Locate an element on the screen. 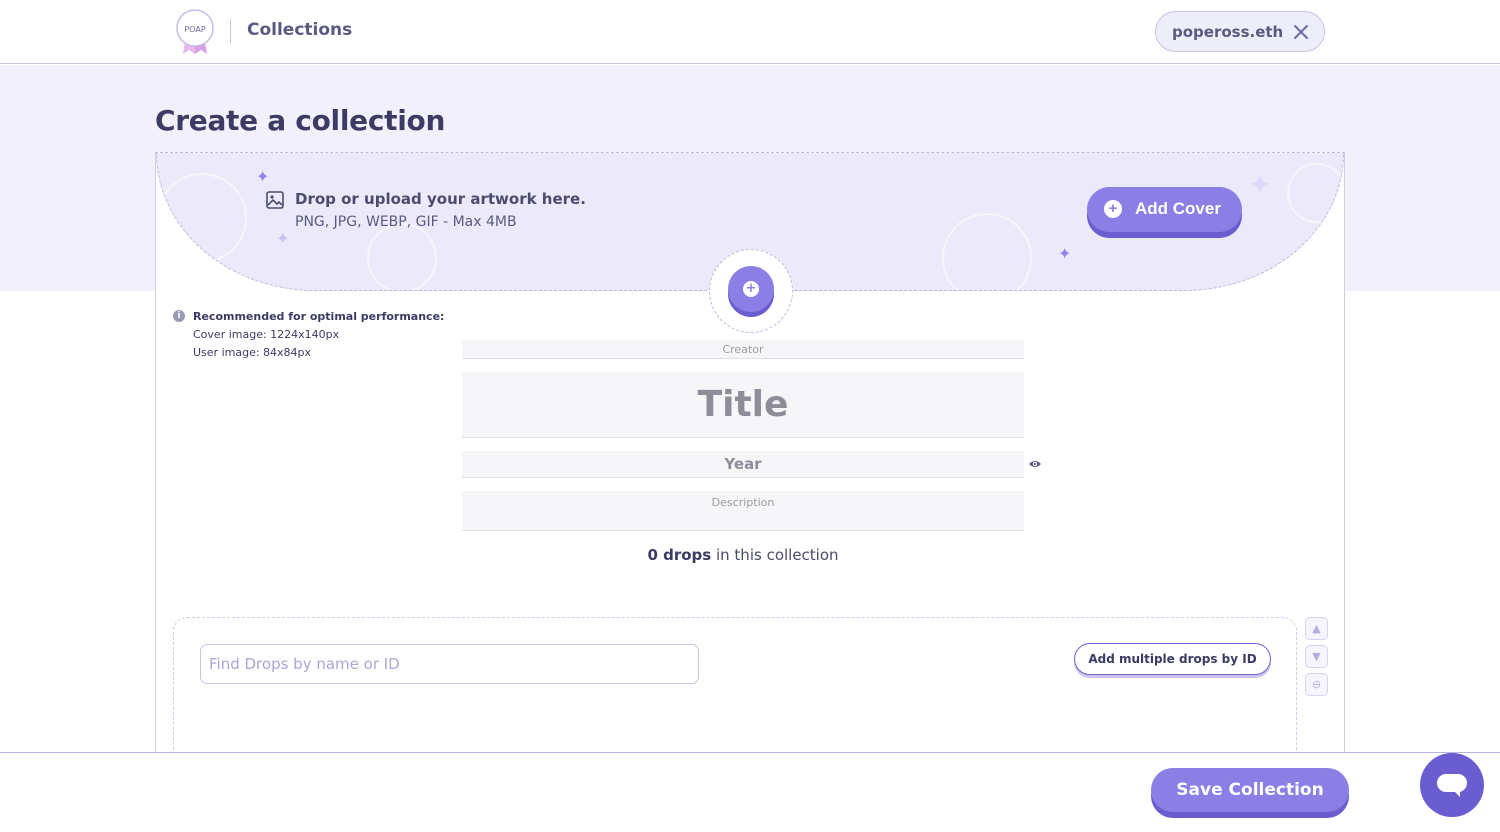 Image resolution: width=1500 pixels, height=832 pixels. drops-count-suffix: in this collection is located at coordinates (775, 555).